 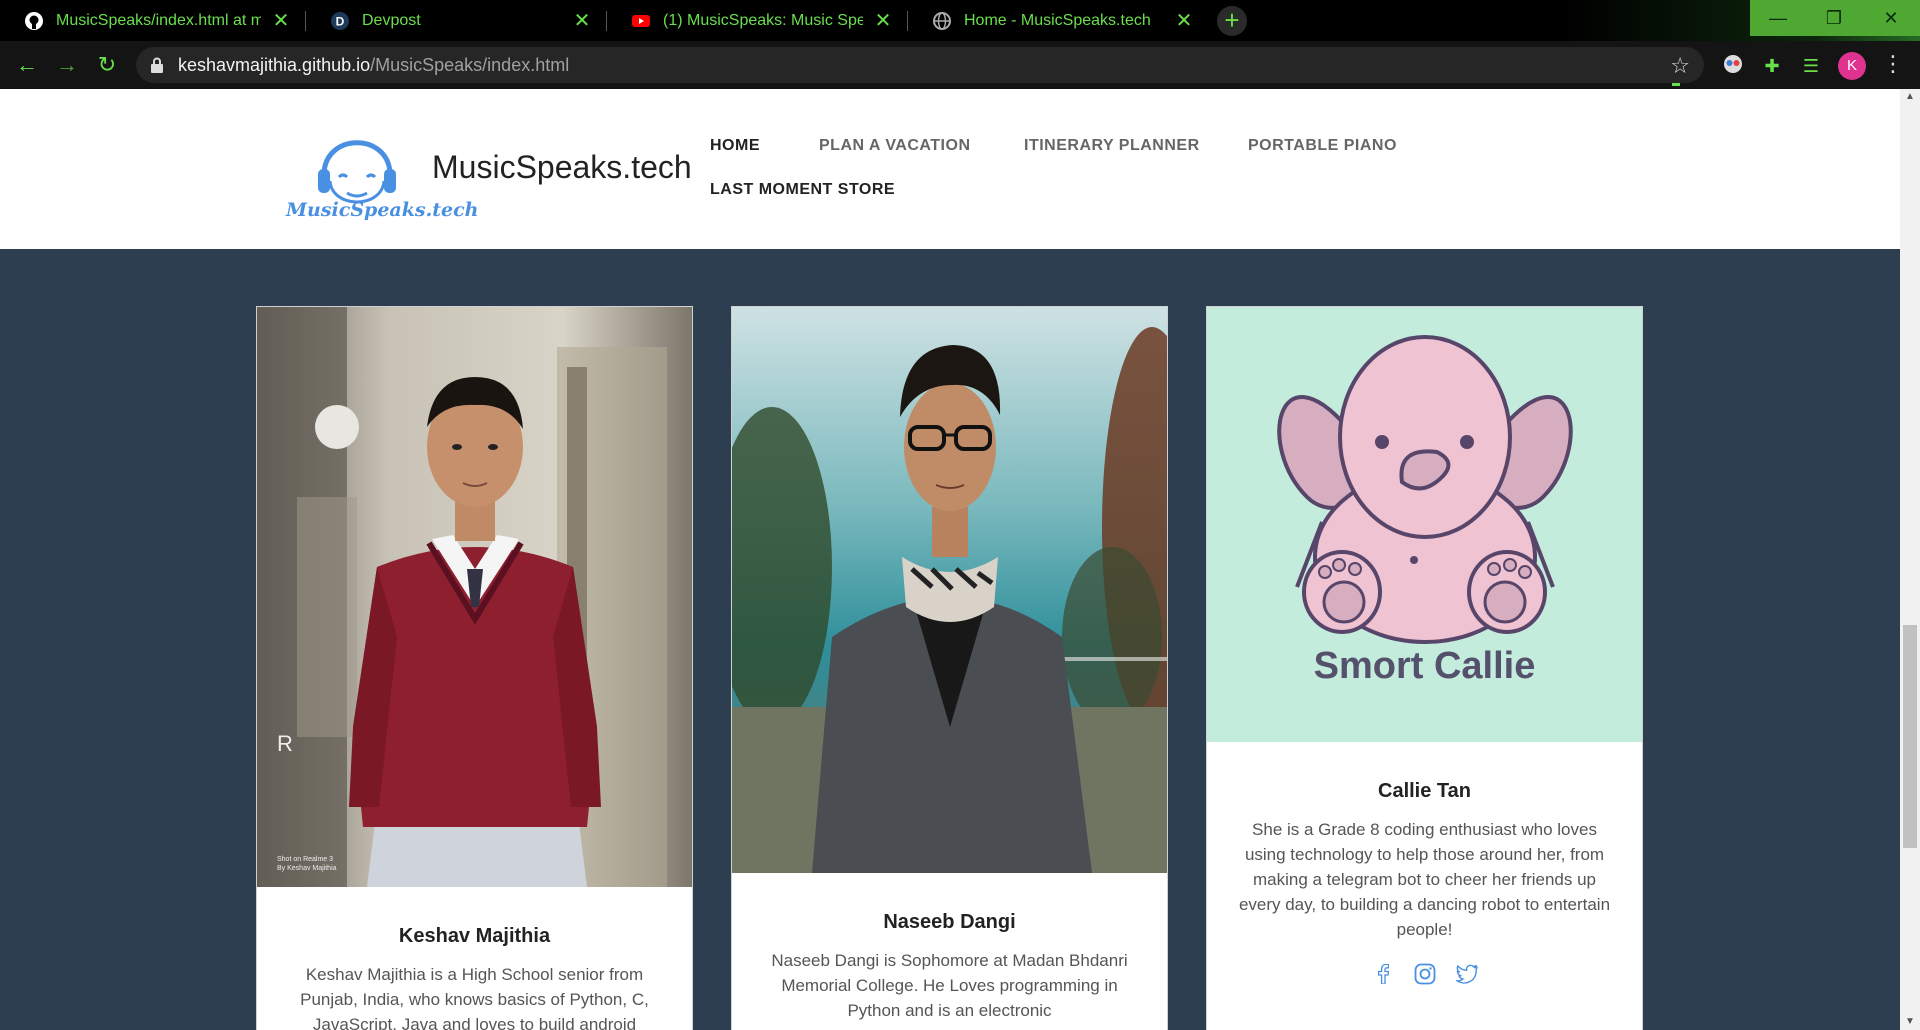 I want to click on svg-text: D, so click(x=340, y=21).